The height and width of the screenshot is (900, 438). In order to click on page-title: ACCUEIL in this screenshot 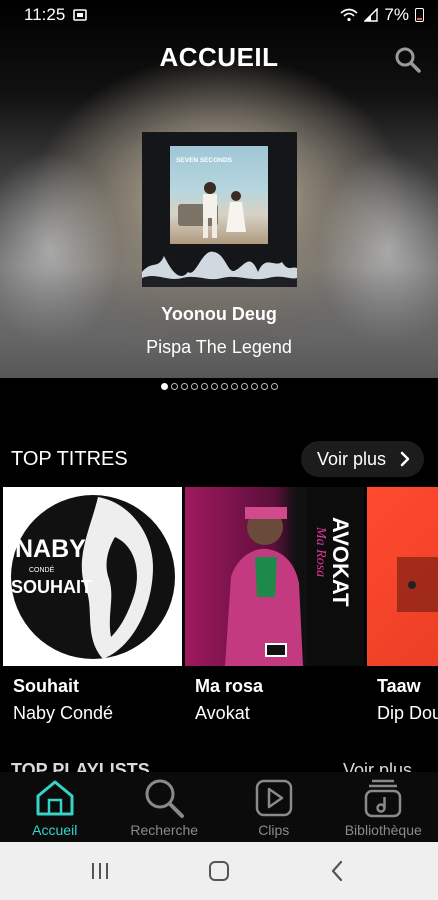, I will do `click(219, 57)`.